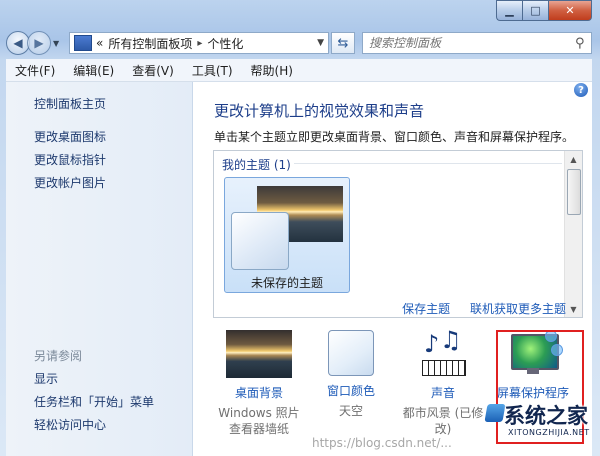 The width and height of the screenshot is (600, 456). I want to click on desktop-background-icon, so click(259, 354).